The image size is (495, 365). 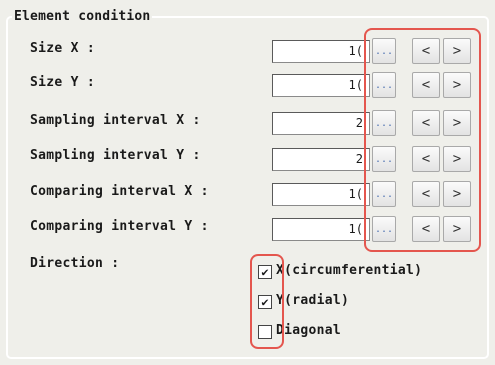 I want to click on direction-x-label: X(circumferential), so click(x=349, y=270).